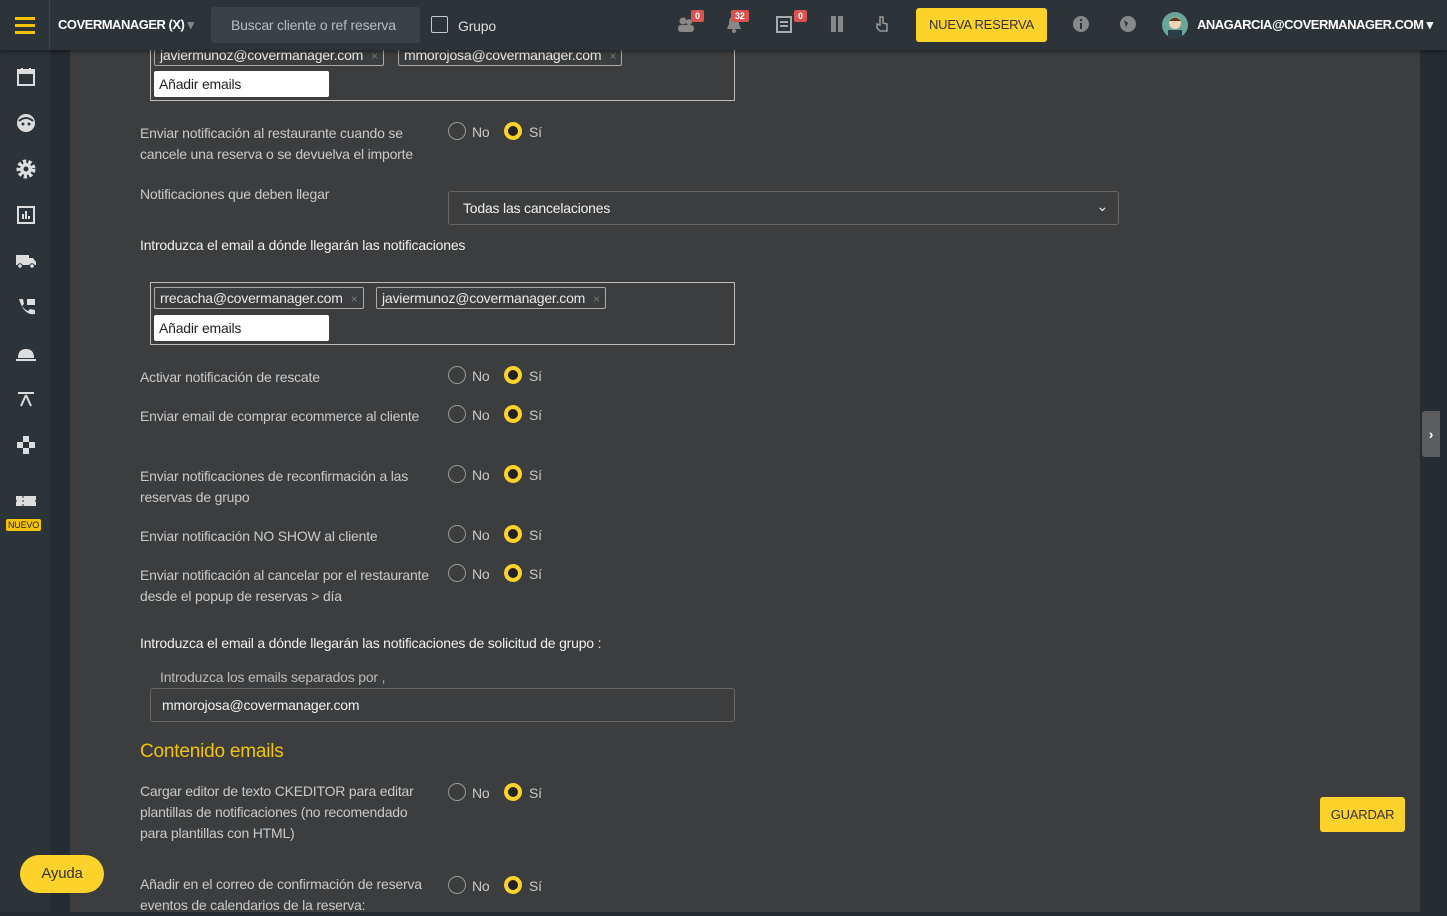  What do you see at coordinates (26, 445) in the screenshot?
I see `gamepad-icon` at bounding box center [26, 445].